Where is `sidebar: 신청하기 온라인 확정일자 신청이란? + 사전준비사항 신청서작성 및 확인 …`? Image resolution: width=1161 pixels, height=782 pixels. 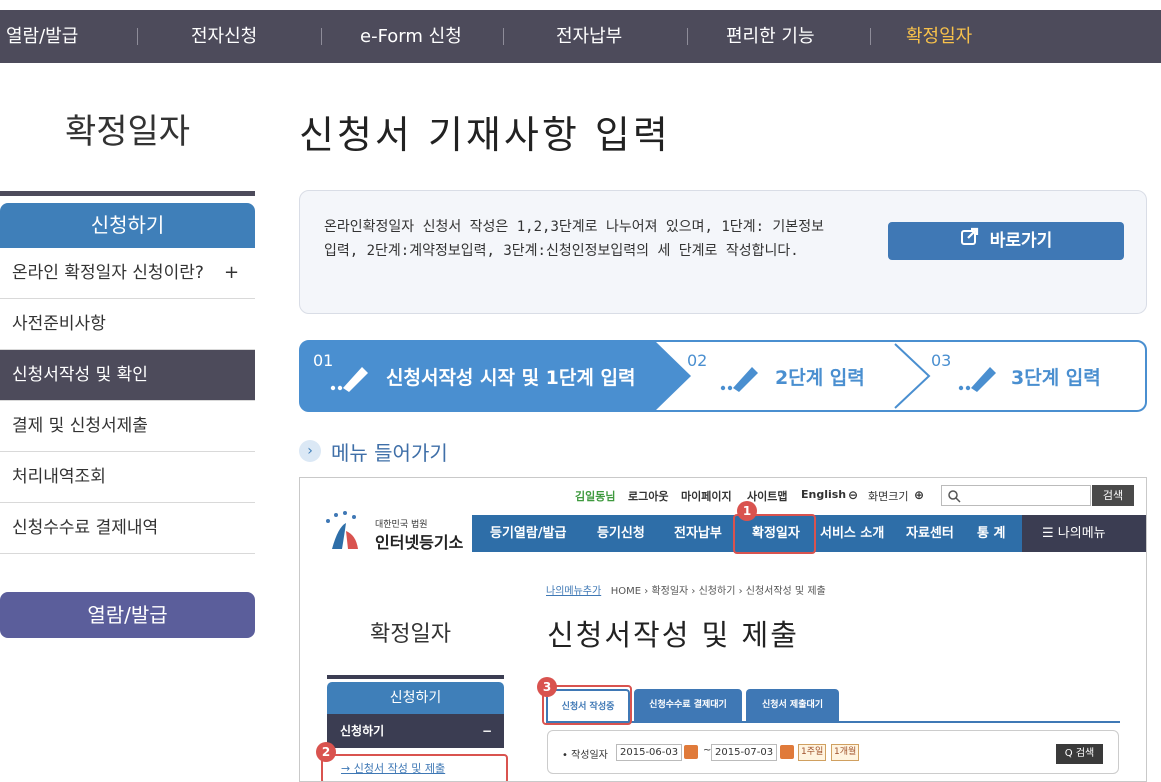
sidebar: 신청하기 온라인 확정일자 신청이란? + 사전준비사항 신청서작성 및 확인 … is located at coordinates (127, 372).